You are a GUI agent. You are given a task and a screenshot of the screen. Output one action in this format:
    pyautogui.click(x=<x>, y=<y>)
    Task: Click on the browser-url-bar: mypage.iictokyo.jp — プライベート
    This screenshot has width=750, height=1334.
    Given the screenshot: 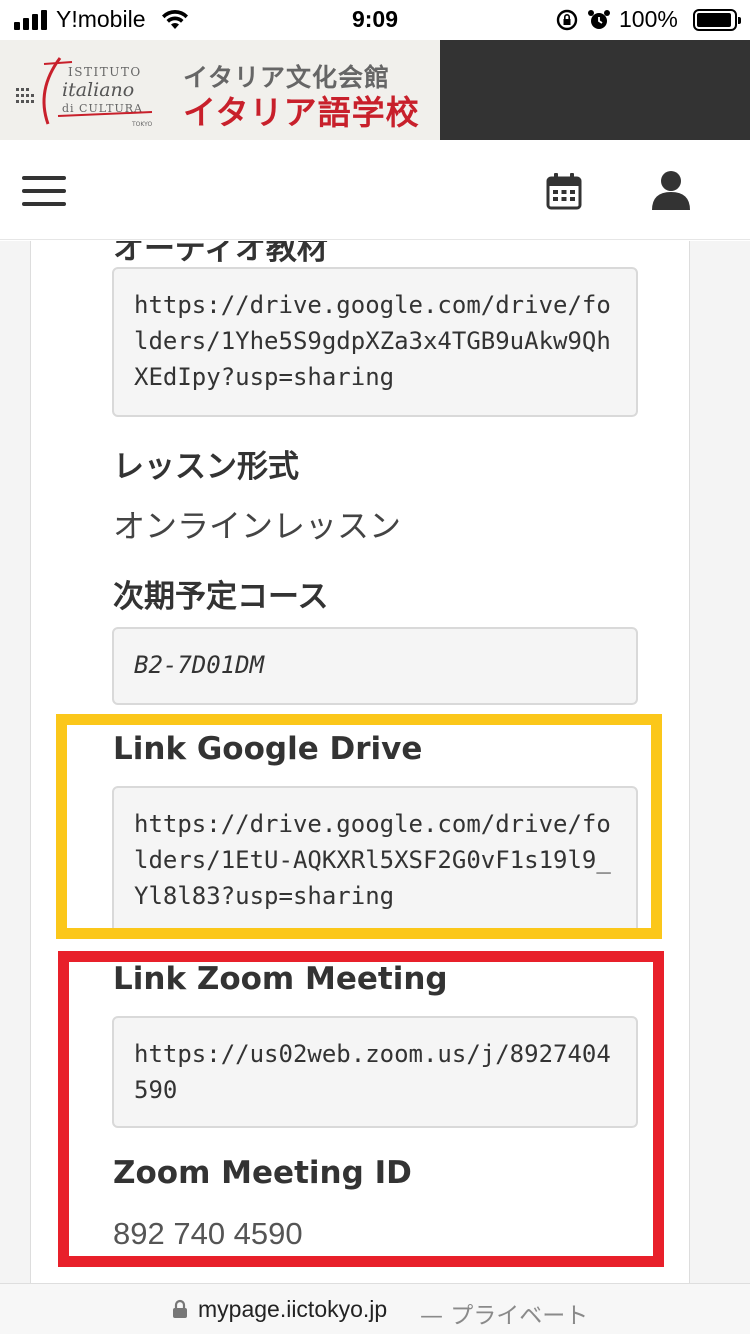 What is the action you would take?
    pyautogui.click(x=375, y=1308)
    